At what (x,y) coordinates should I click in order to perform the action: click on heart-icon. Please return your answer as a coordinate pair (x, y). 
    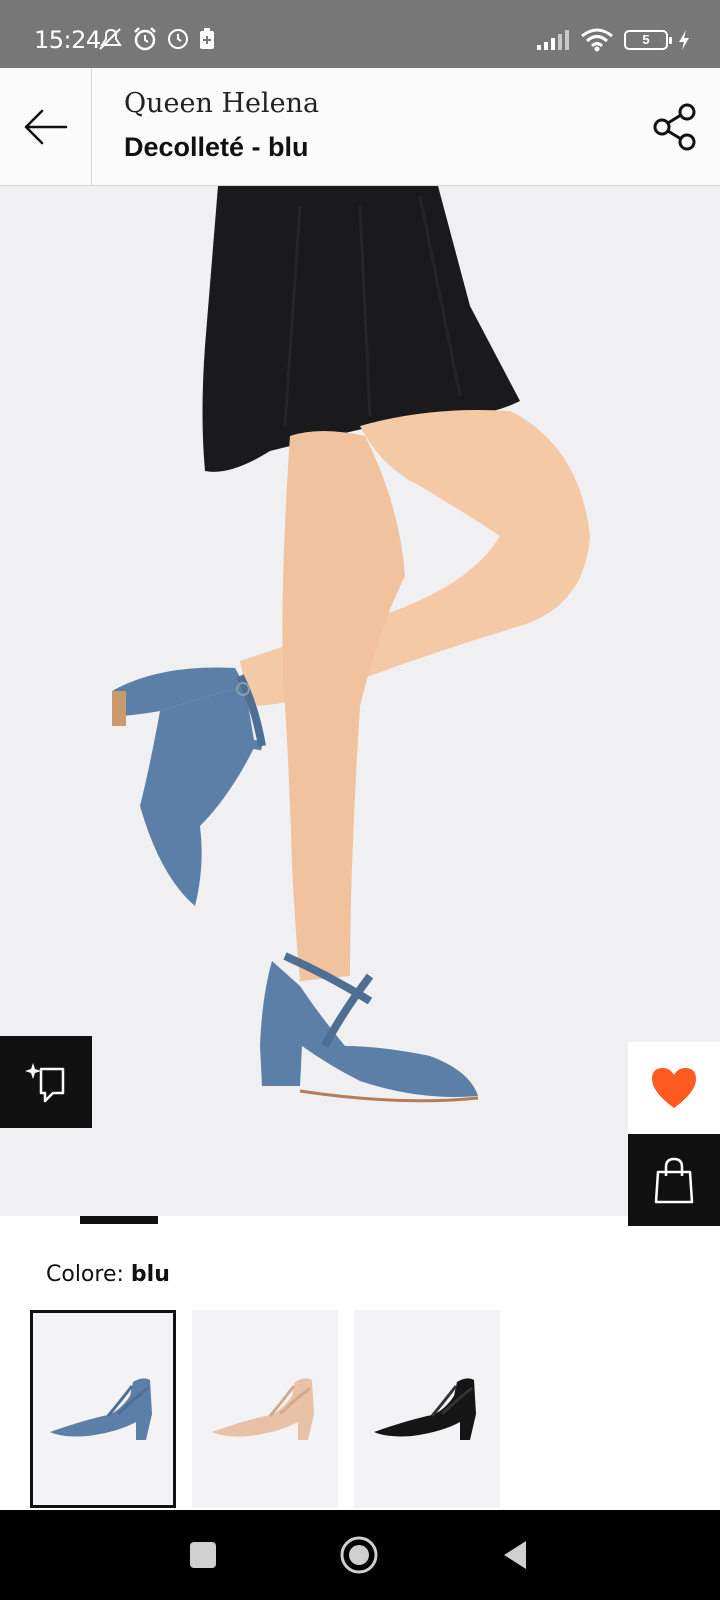
    Looking at the image, I should click on (674, 1088).